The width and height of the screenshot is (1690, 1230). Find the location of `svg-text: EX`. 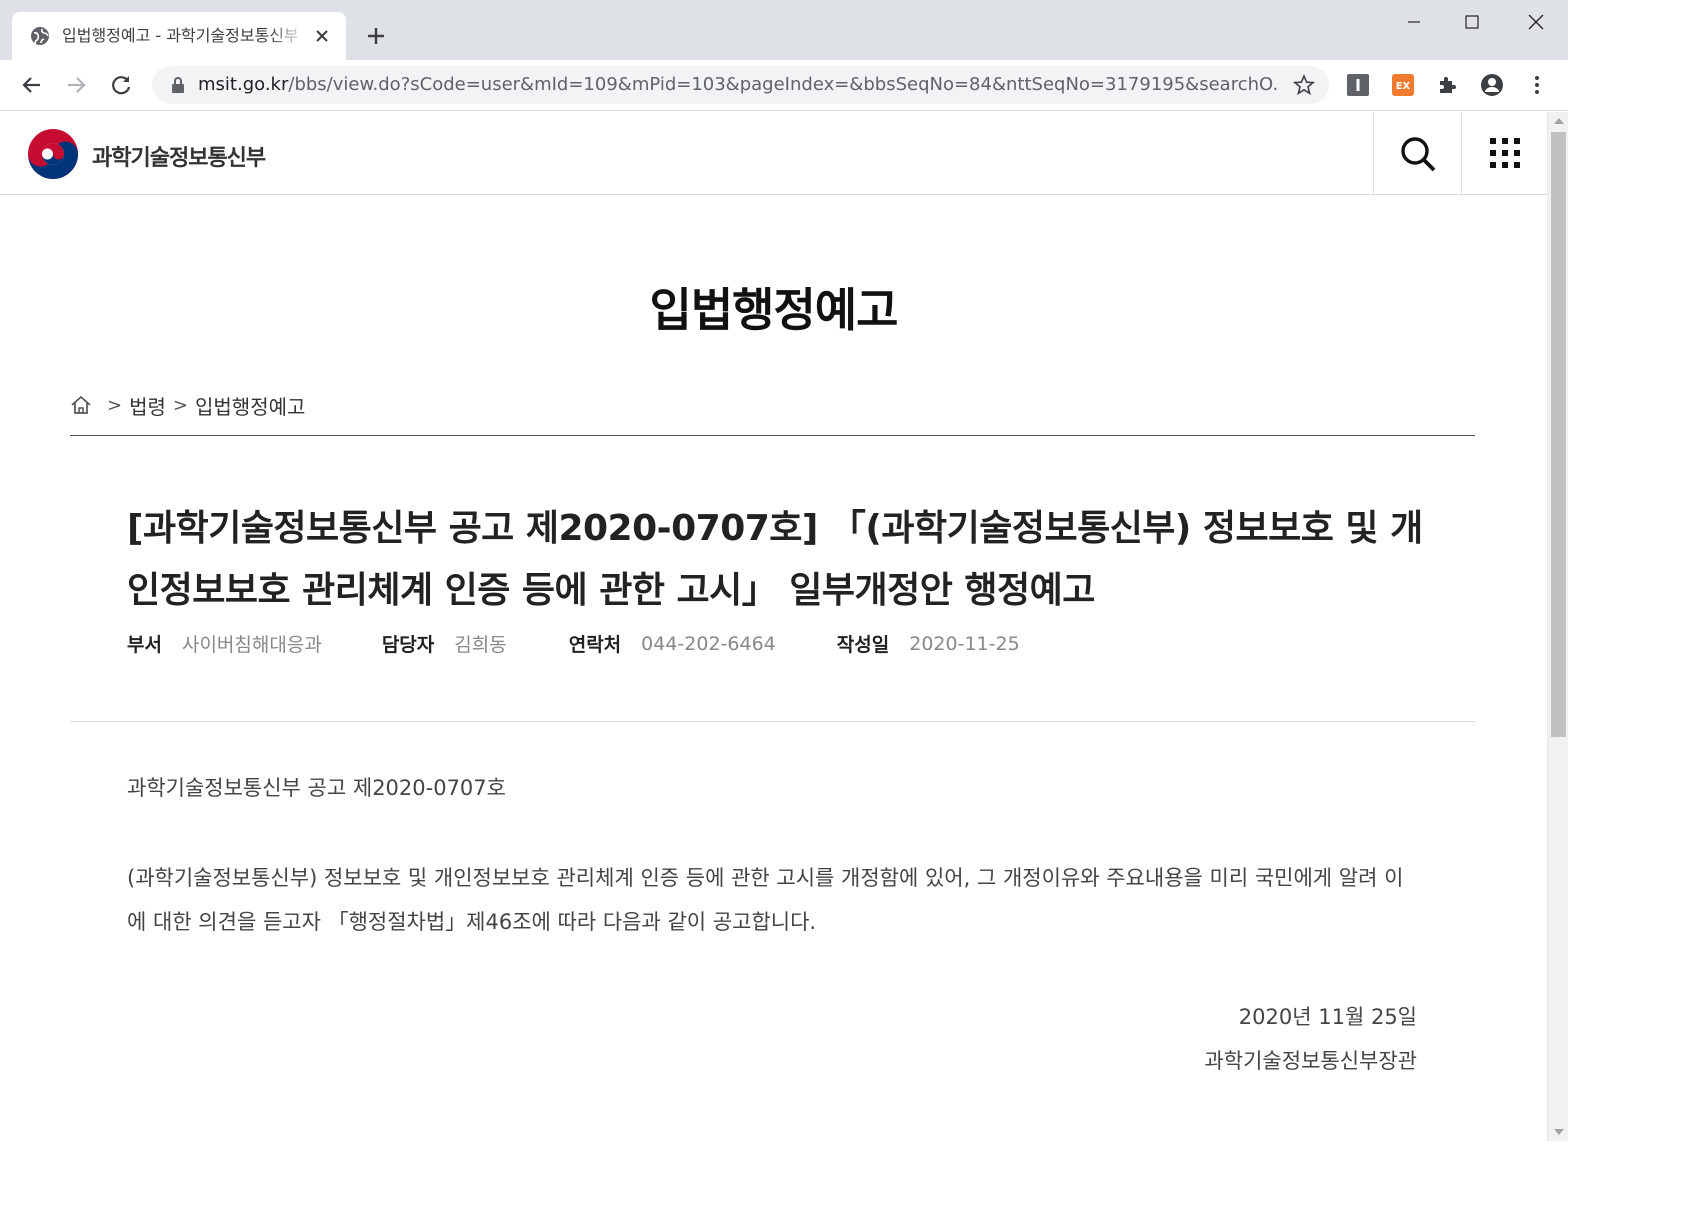

svg-text: EX is located at coordinates (1403, 86).